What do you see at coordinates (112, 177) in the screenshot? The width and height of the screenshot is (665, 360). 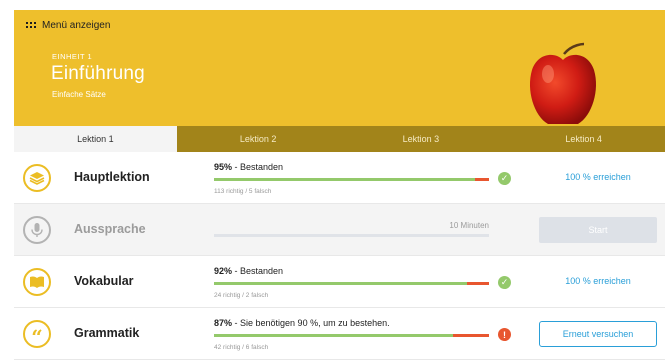 I see `lesson-title: Hauptlektion` at bounding box center [112, 177].